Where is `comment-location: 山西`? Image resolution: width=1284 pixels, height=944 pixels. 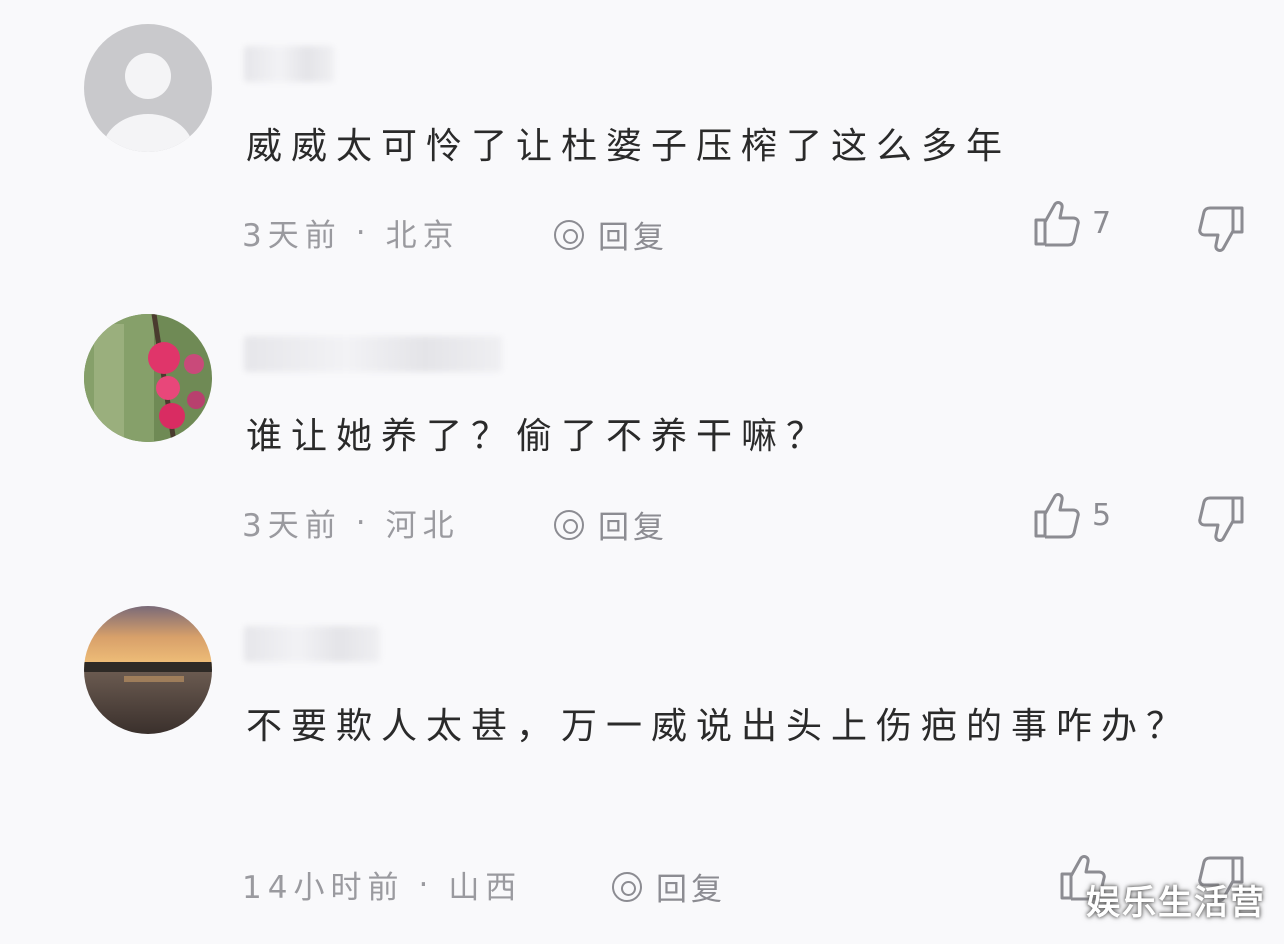 comment-location: 山西 is located at coordinates (485, 888).